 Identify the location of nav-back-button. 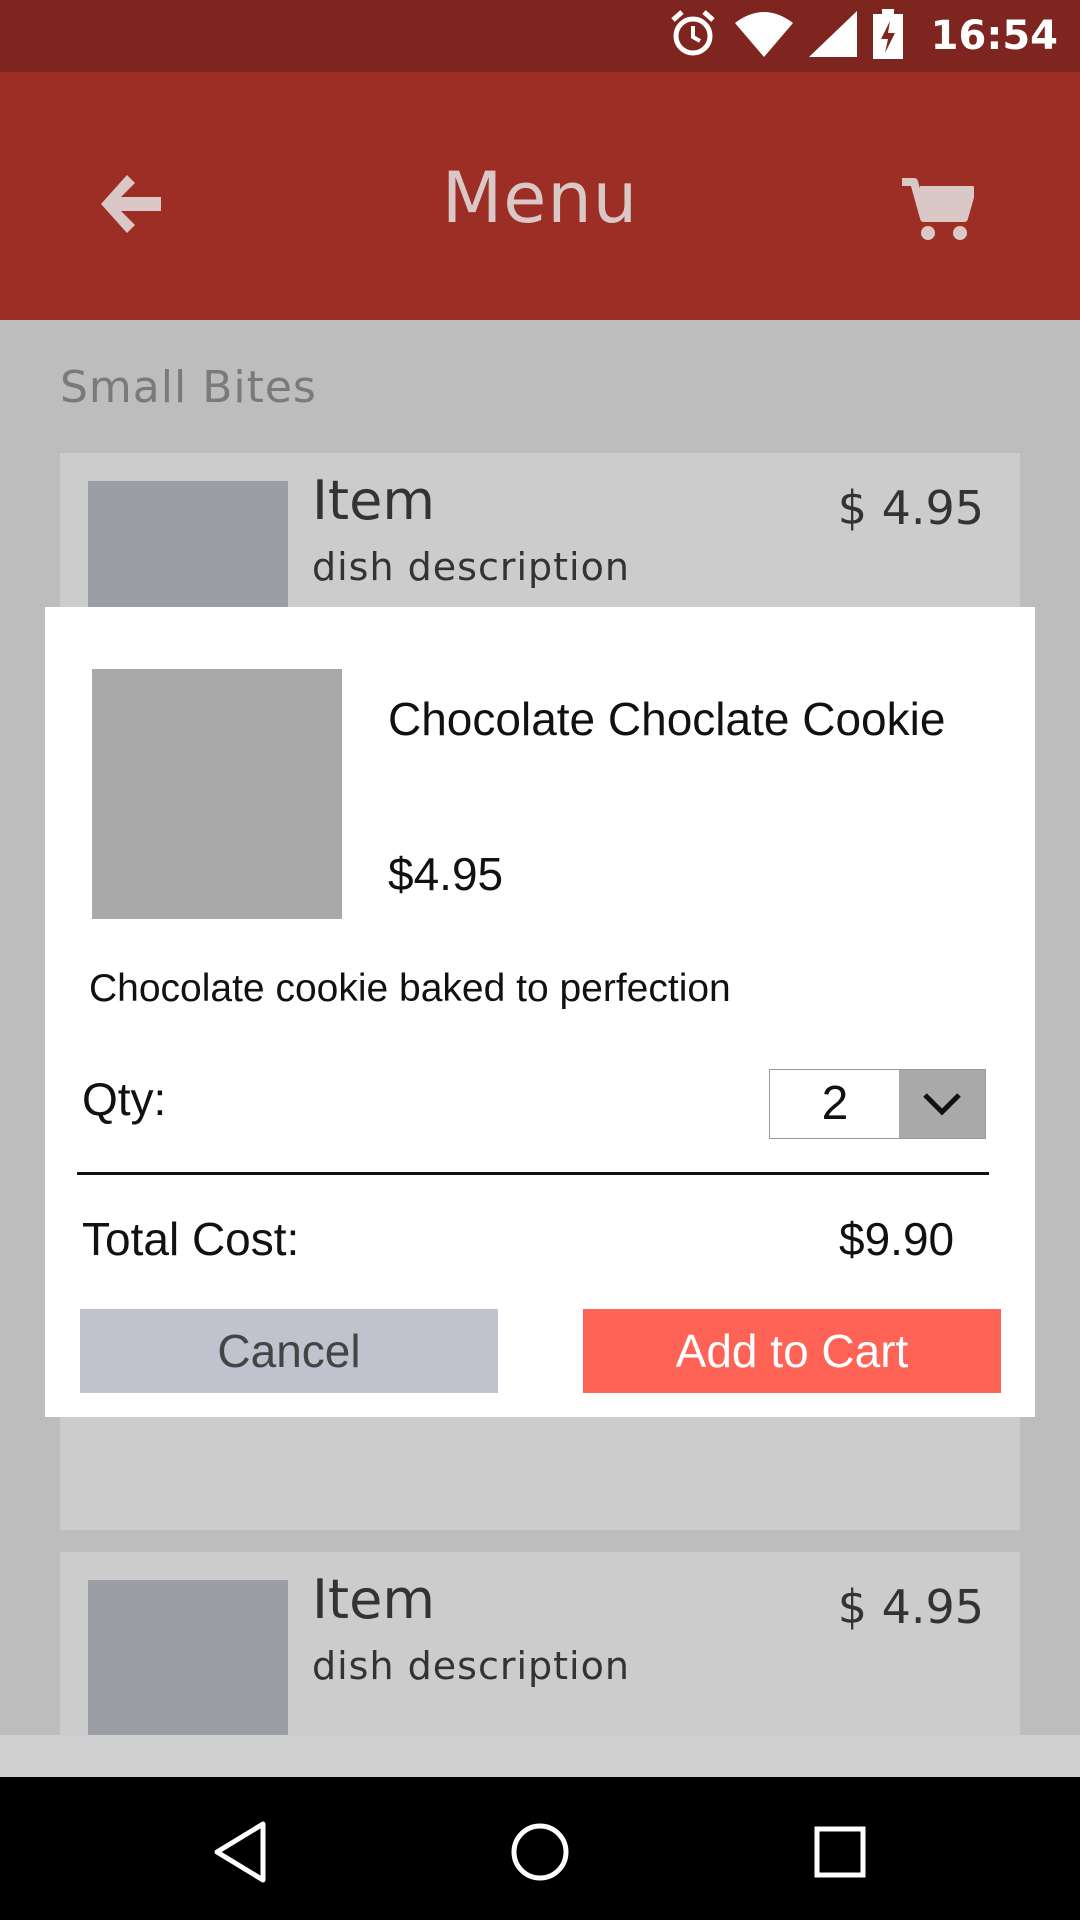
(241, 1852).